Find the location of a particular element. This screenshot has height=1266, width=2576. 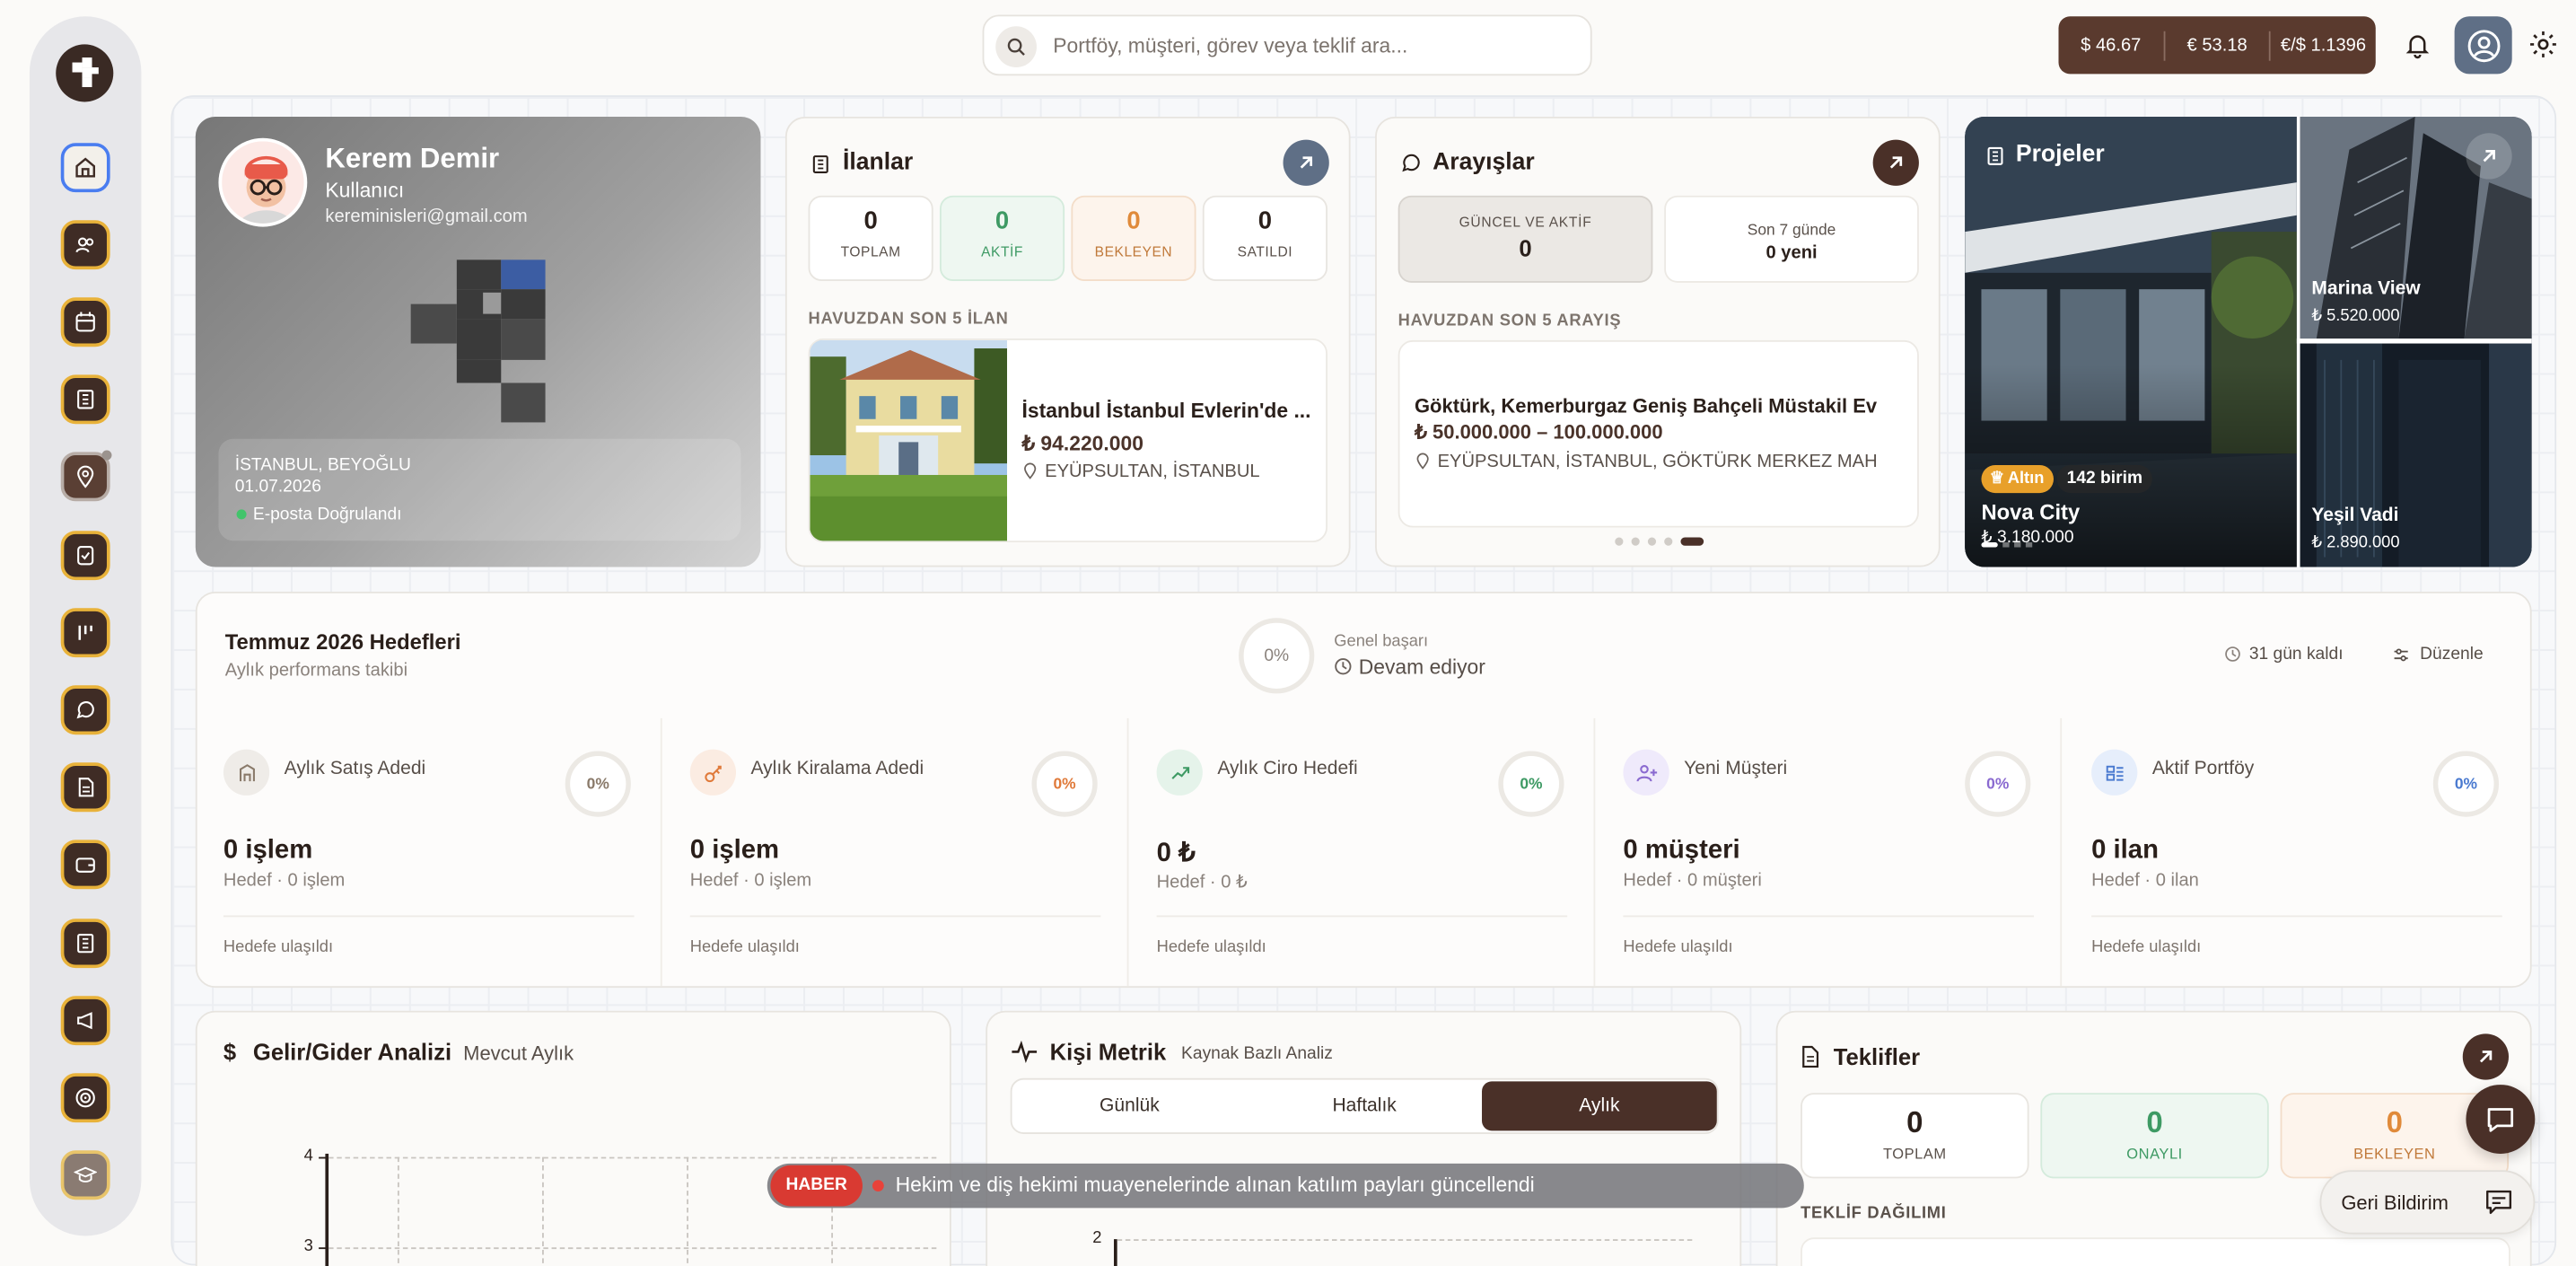

activity-pulse-icon is located at coordinates (1024, 1052).